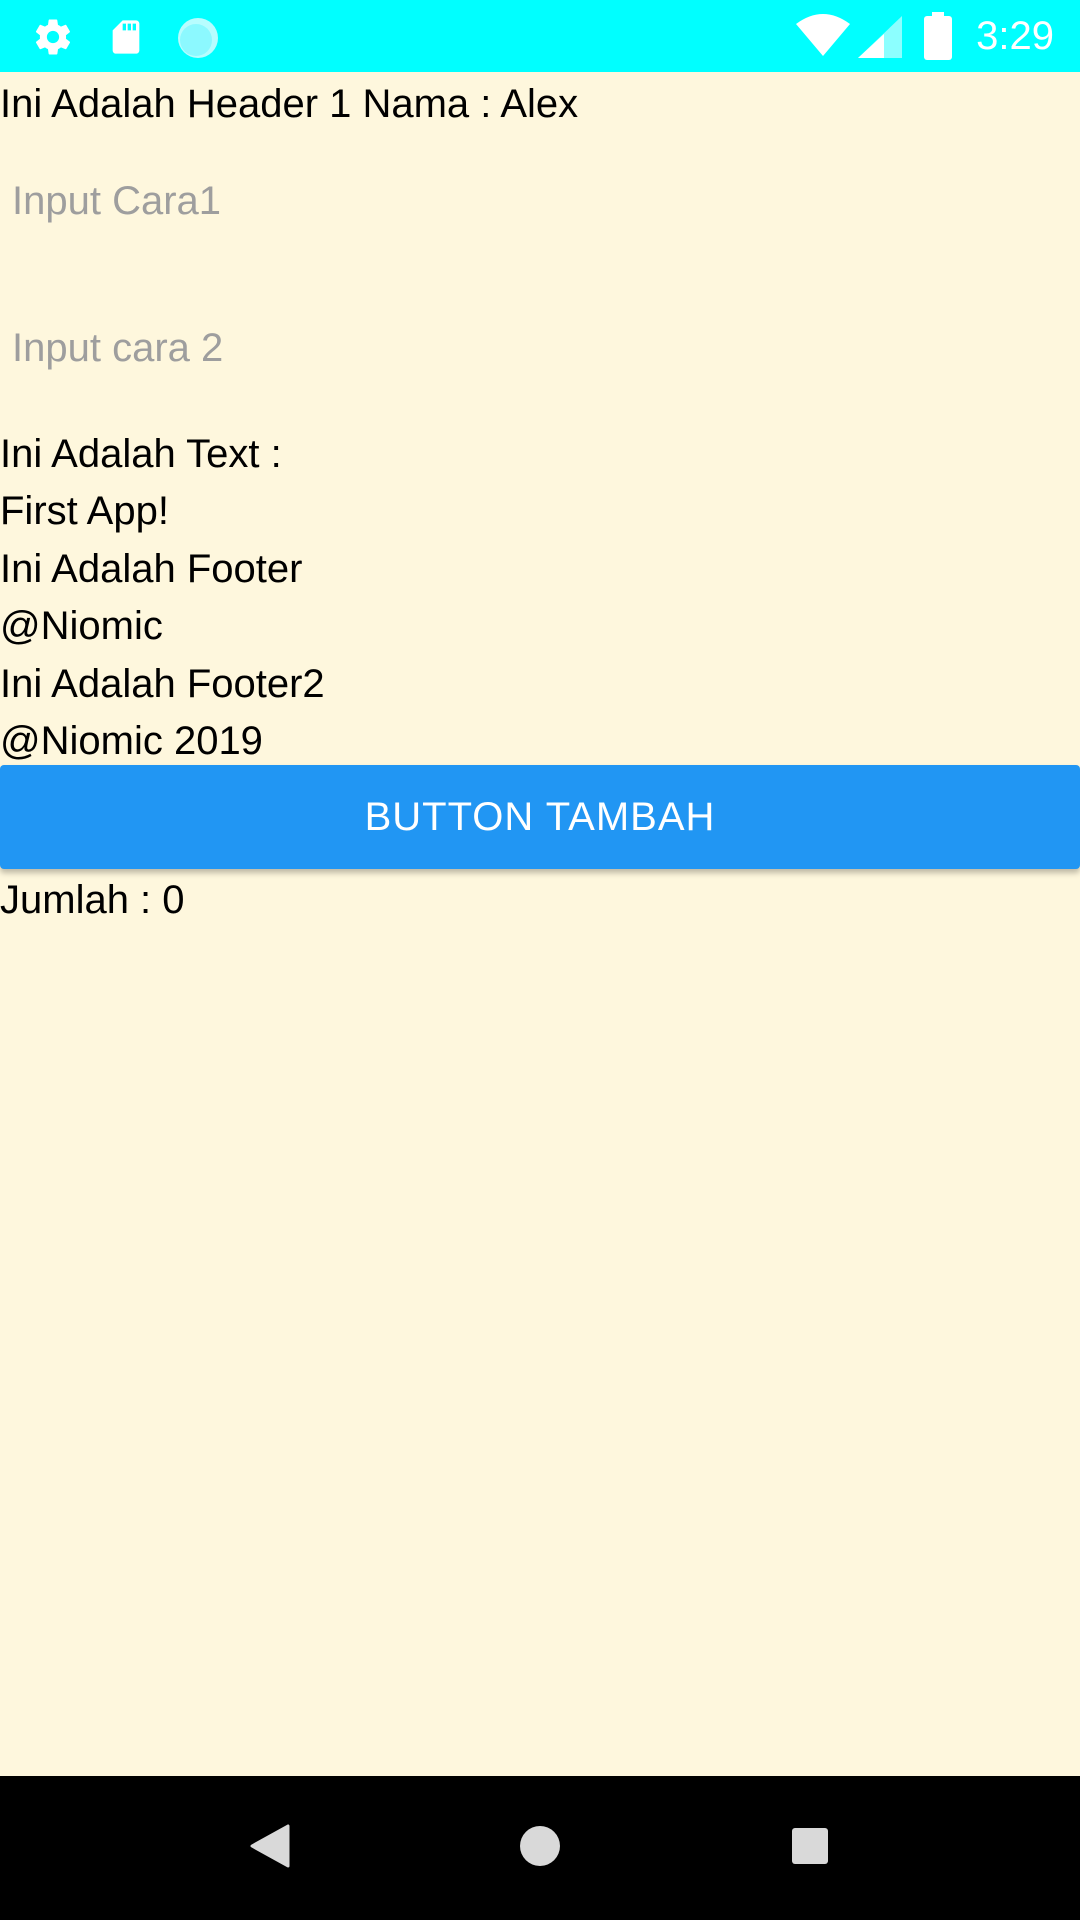 The width and height of the screenshot is (1080, 1920). Describe the element at coordinates (537, 201) in the screenshot. I see `input-cara1-field` at that location.